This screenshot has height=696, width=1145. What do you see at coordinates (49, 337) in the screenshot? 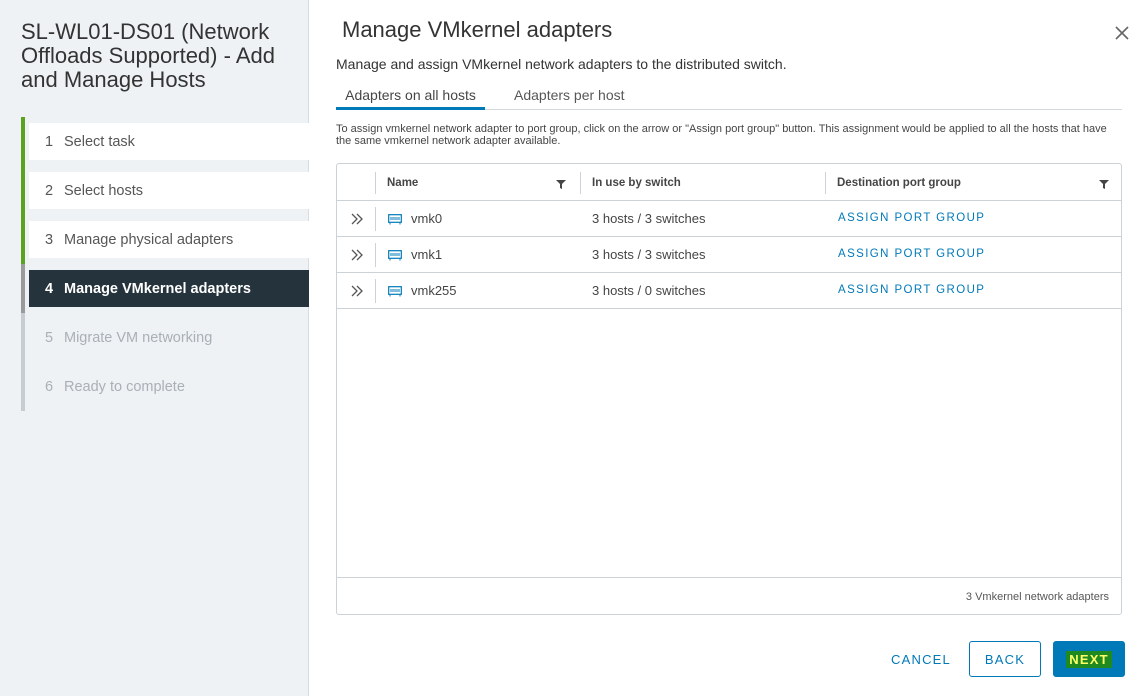
I see `step-number: 5` at bounding box center [49, 337].